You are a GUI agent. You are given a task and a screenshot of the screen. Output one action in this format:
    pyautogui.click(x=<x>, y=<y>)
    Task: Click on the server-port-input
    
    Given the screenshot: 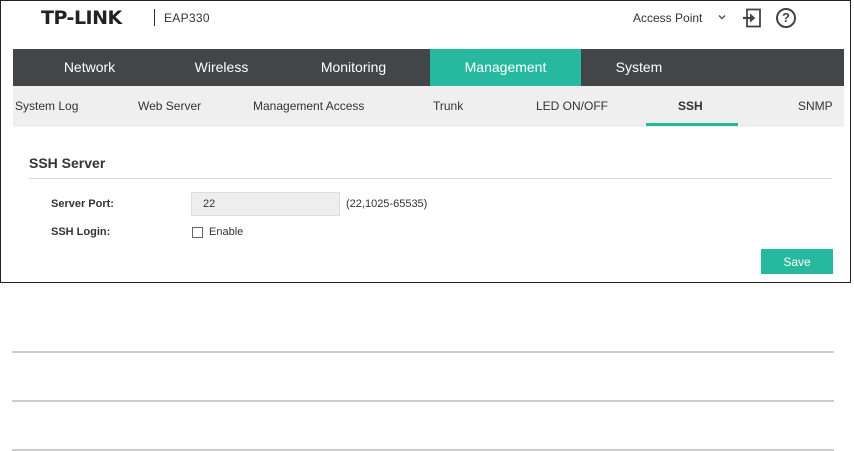 What is the action you would take?
    pyautogui.click(x=265, y=204)
    